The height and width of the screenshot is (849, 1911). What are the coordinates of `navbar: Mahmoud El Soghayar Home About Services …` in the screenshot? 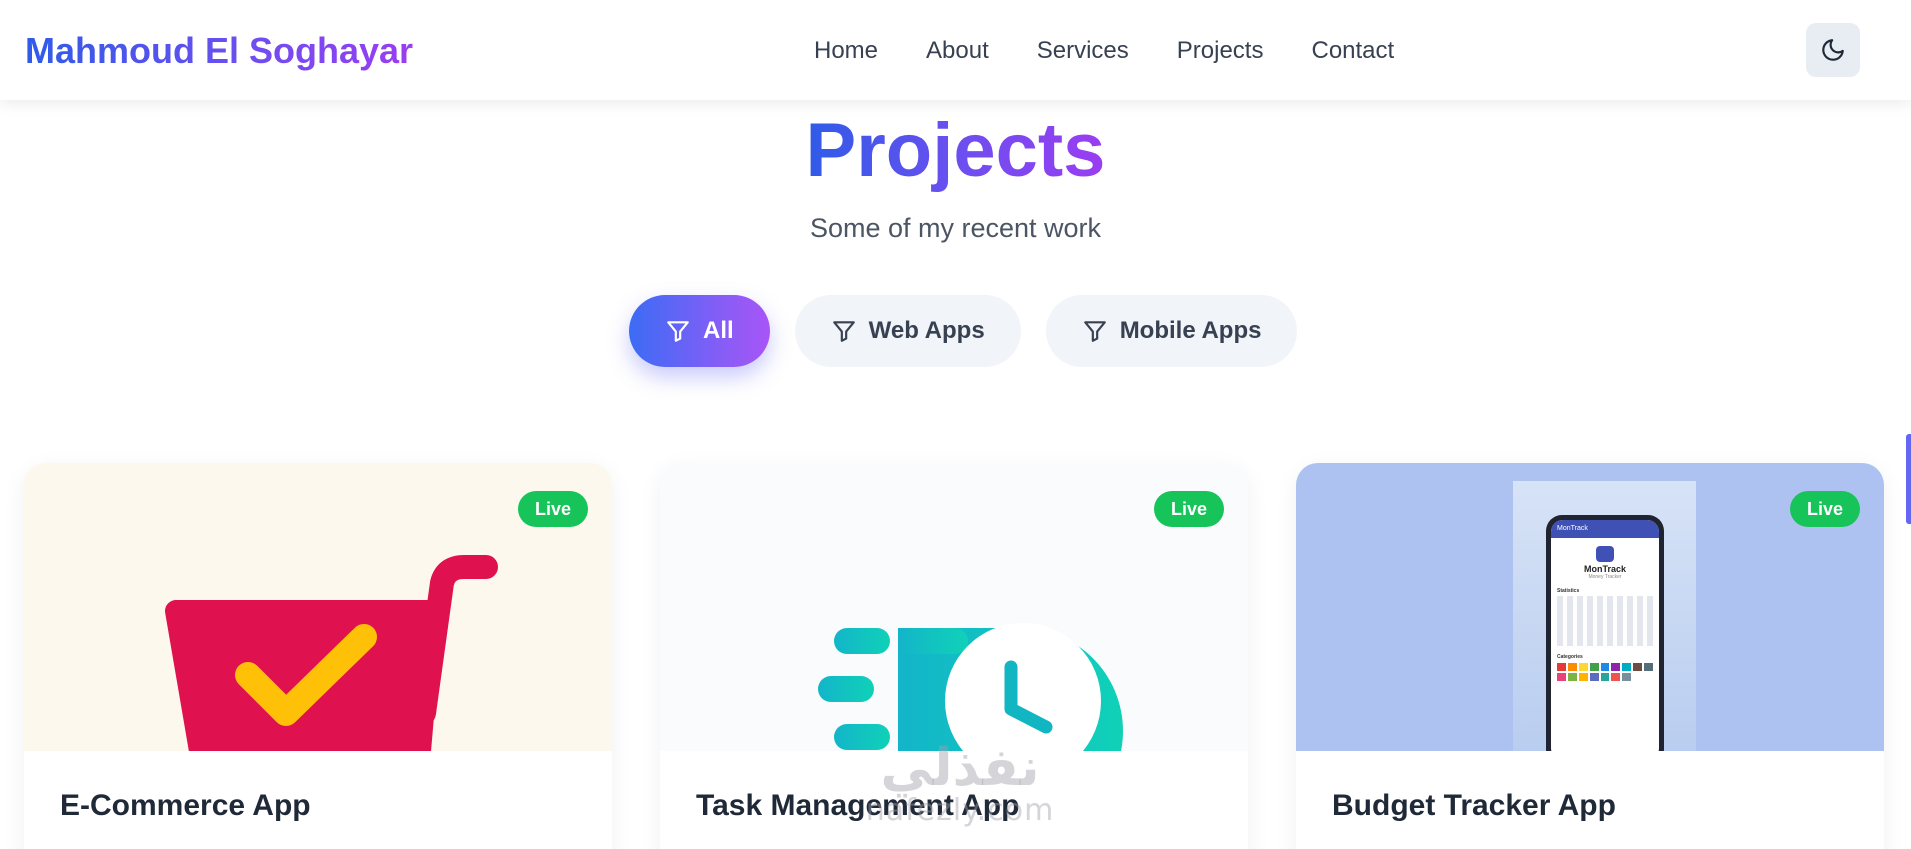 It's located at (955, 50).